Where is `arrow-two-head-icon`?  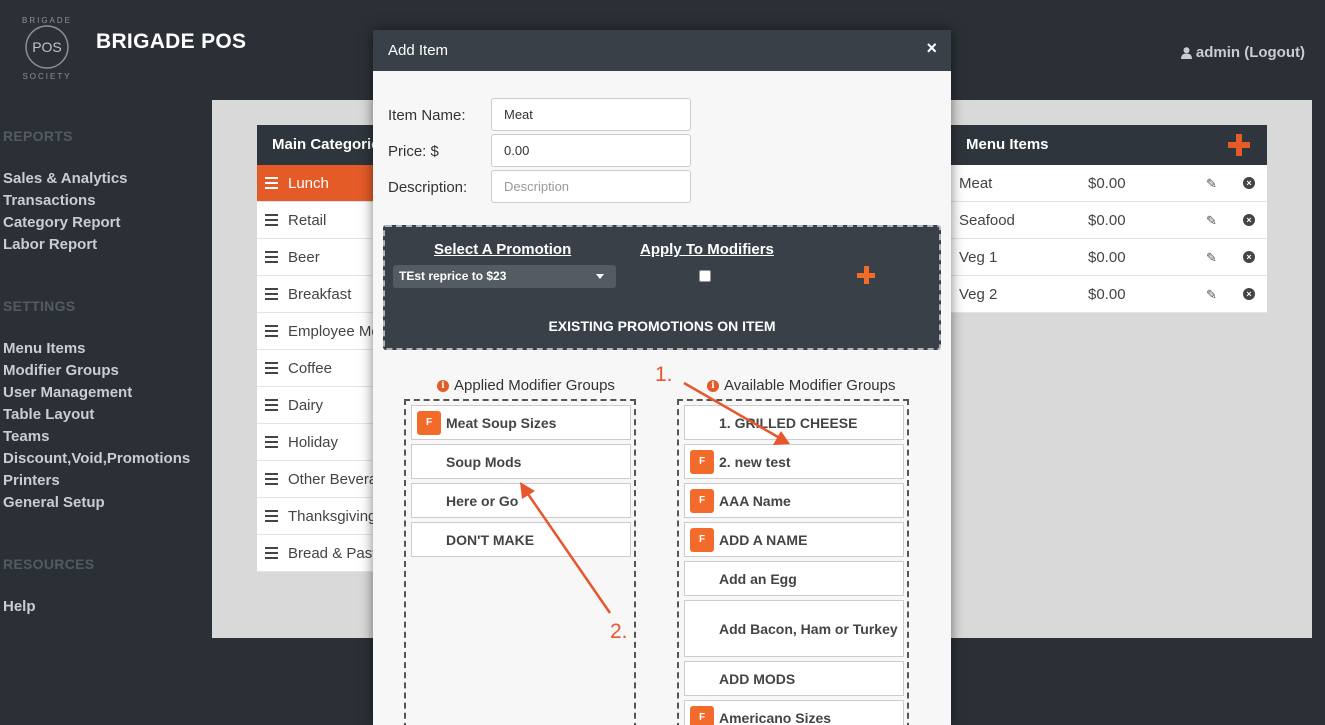 arrow-two-head-icon is located at coordinates (527, 490).